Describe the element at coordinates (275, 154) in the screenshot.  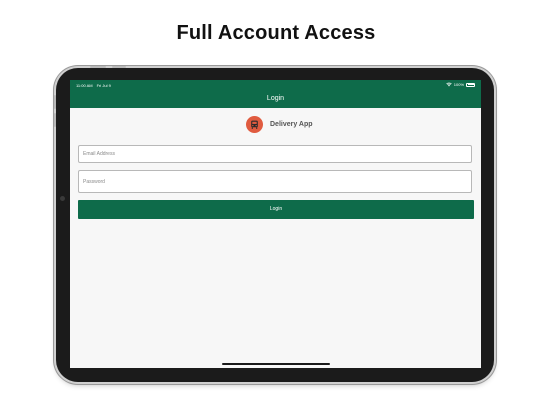
I see `email-field` at that location.